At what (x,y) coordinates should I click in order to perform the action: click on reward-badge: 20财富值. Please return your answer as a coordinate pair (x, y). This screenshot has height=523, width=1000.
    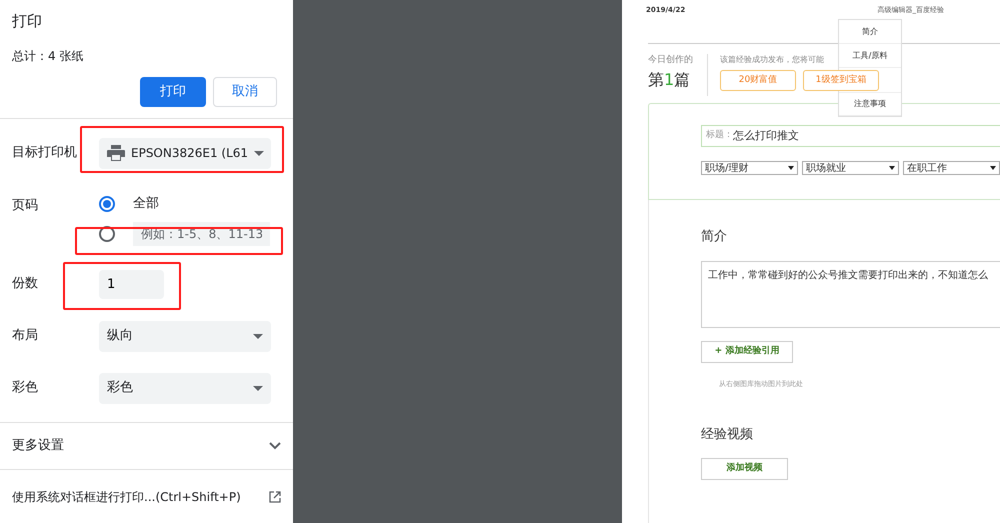
    Looking at the image, I should click on (758, 80).